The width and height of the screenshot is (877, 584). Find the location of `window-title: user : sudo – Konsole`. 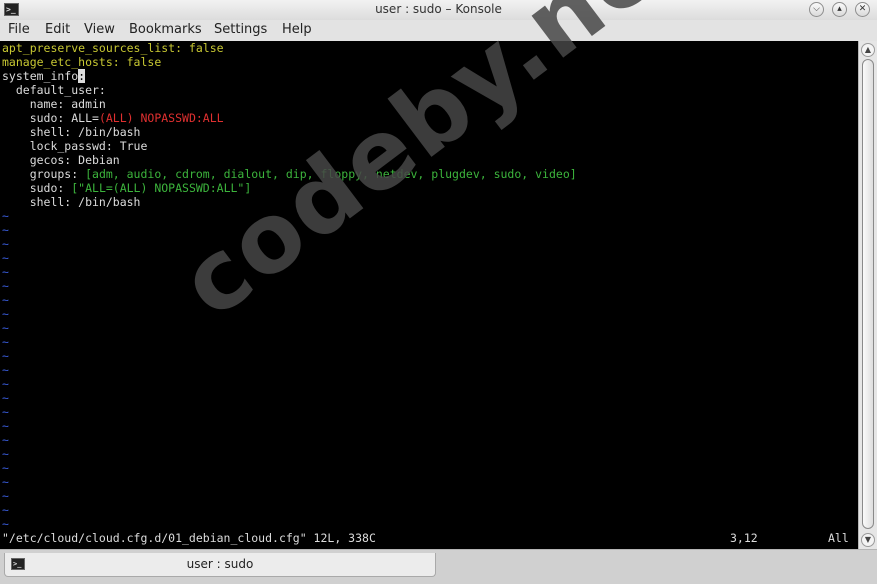

window-title: user : sudo – Konsole is located at coordinates (438, 9).